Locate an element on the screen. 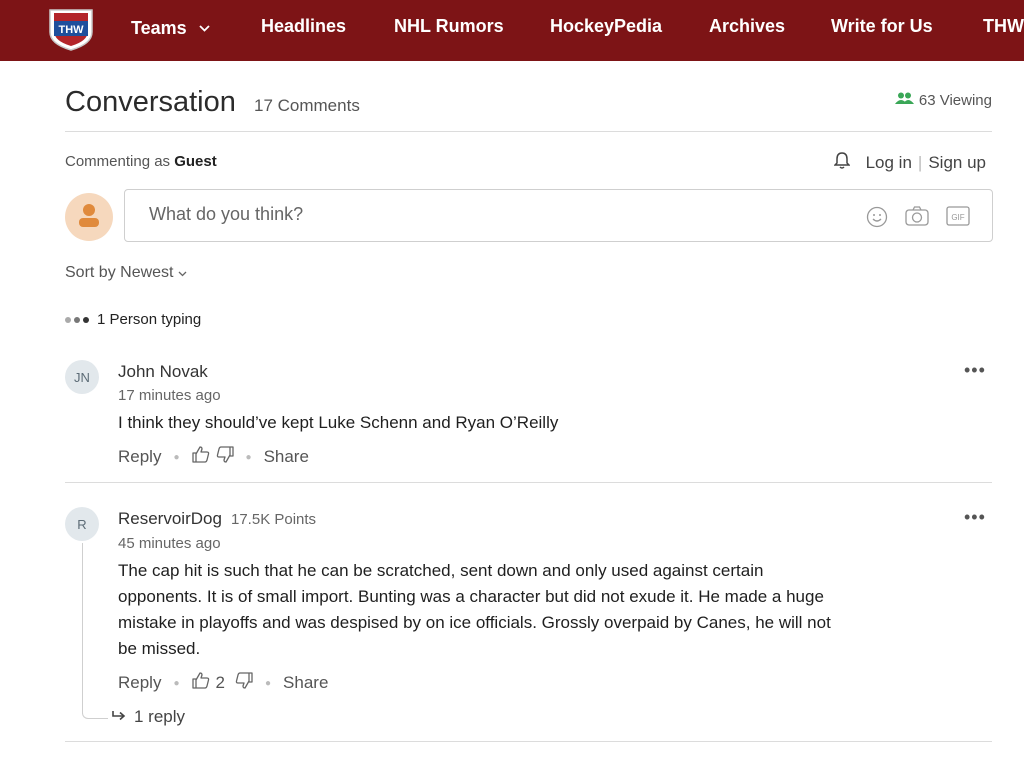 The height and width of the screenshot is (759, 1024). comment-actions: Reply ● 2 ● Share is located at coordinates (223, 683).